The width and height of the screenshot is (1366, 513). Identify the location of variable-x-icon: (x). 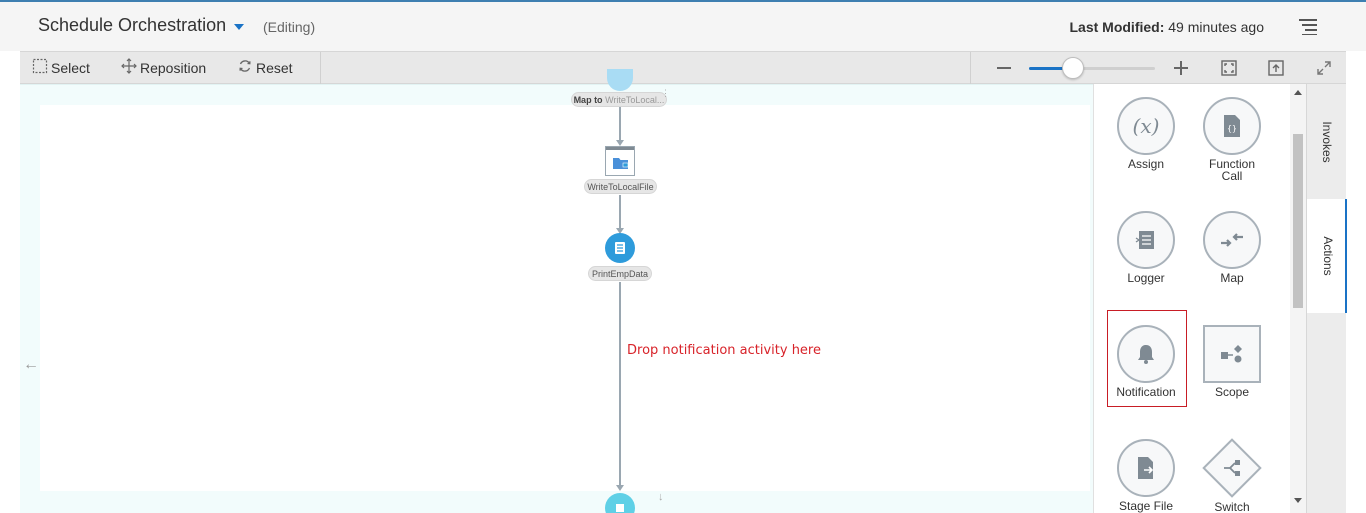
(1146, 126).